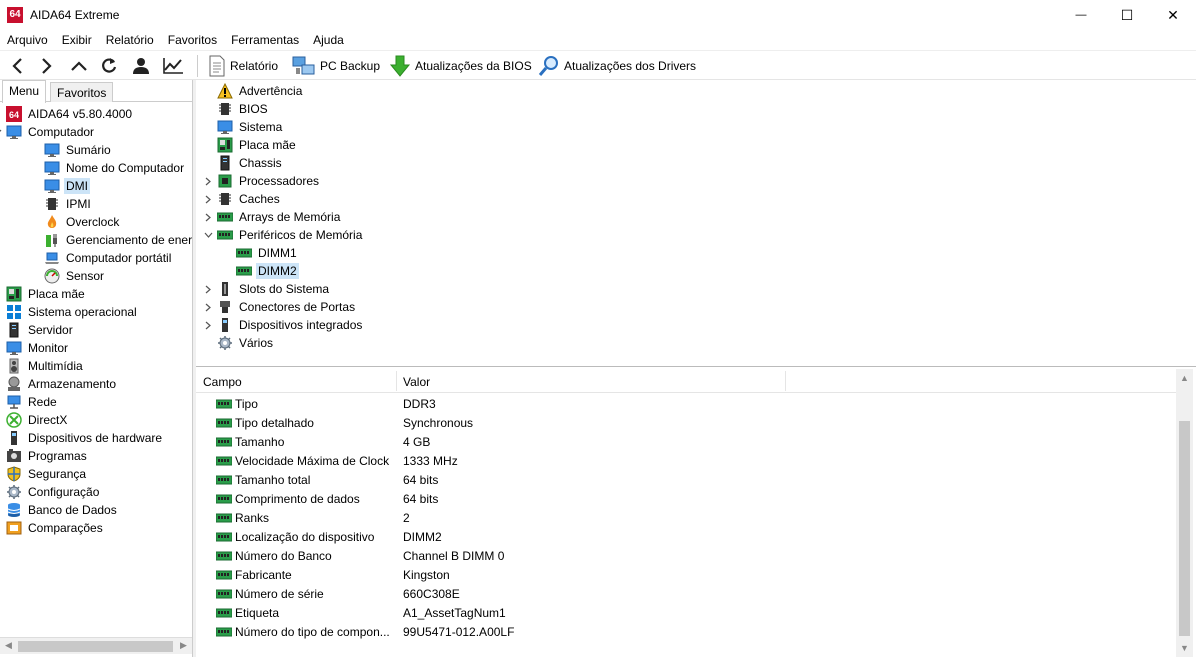 The image size is (1196, 657). Describe the element at coordinates (1184, 378) in the screenshot. I see `scroll-up-icon: ▲` at that location.